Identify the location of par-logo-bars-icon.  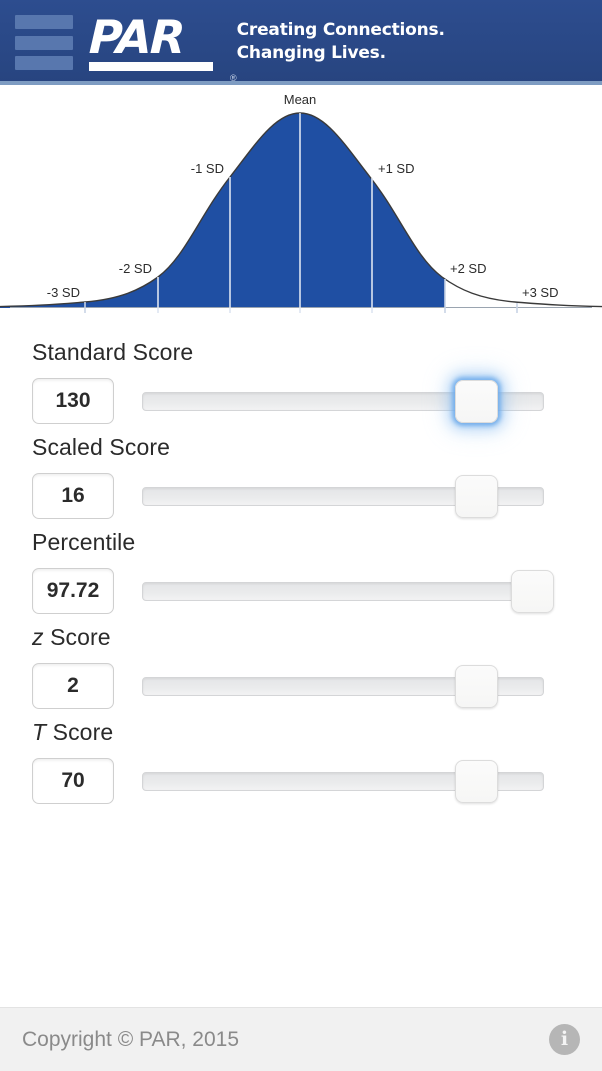
(44, 42).